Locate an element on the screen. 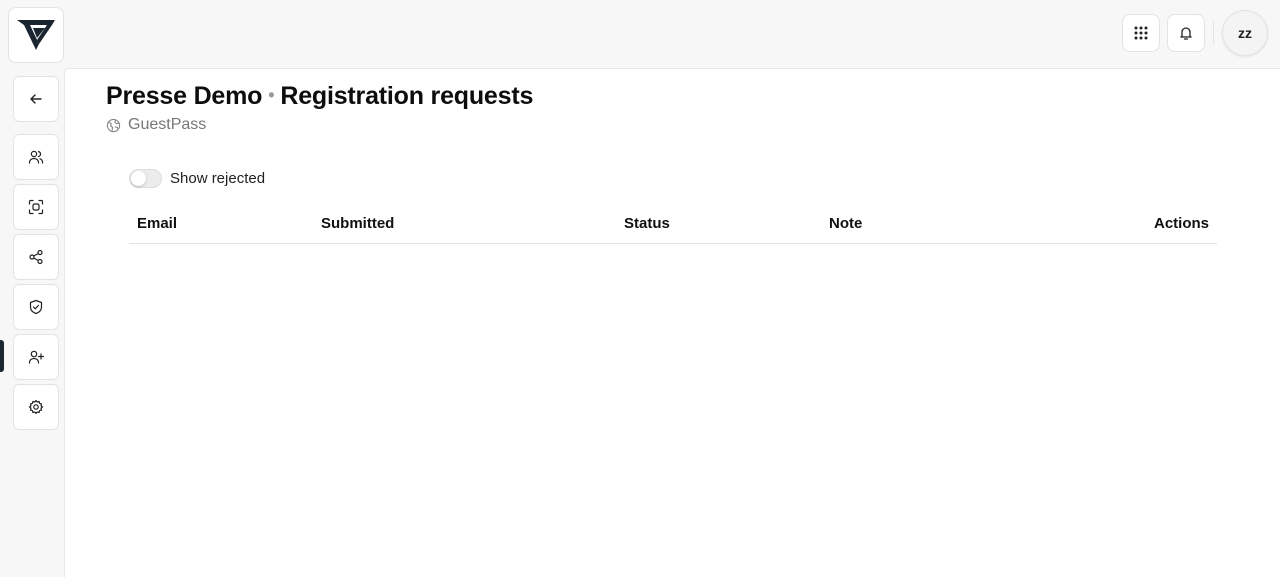 Image resolution: width=1280 pixels, height=577 pixels. app-logo is located at coordinates (36, 35).